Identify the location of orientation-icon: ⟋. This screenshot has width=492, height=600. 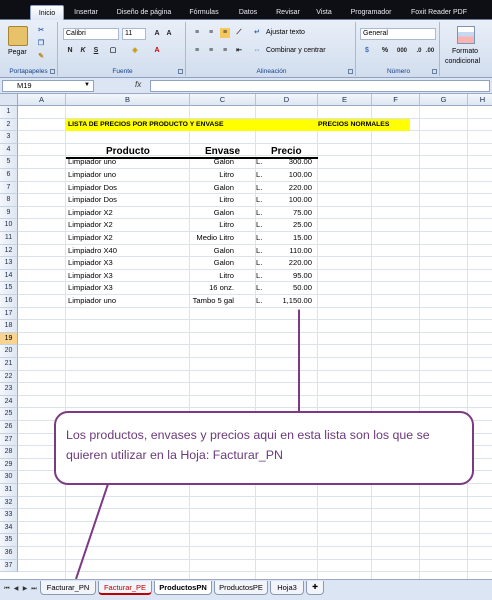
(239, 33).